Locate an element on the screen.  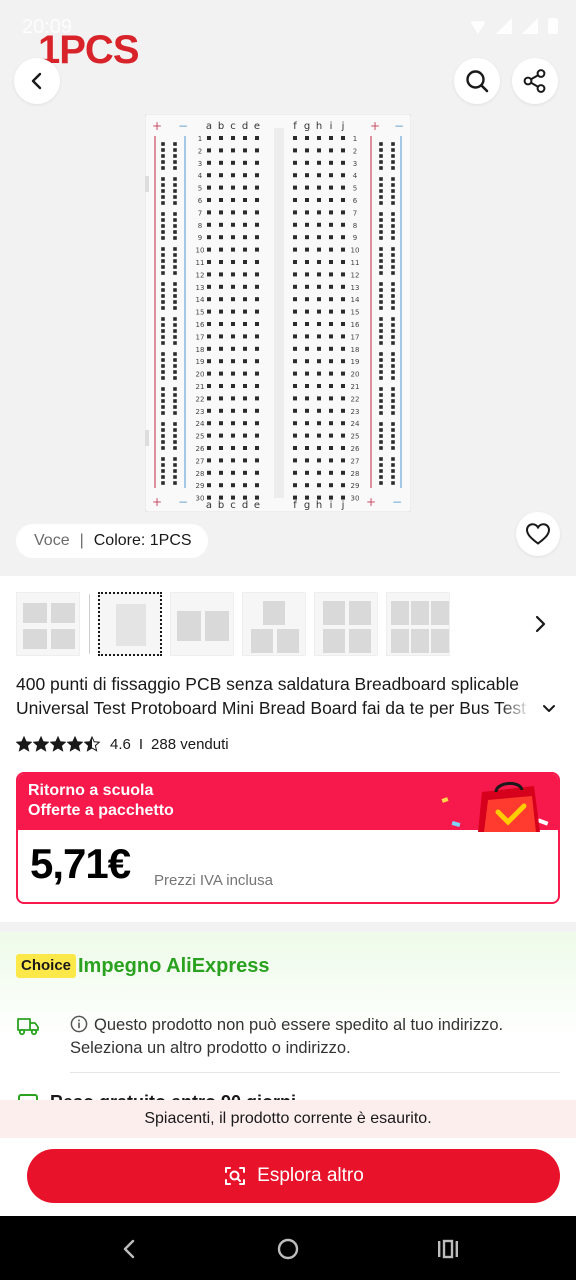
nav-home-icon is located at coordinates (288, 1249).